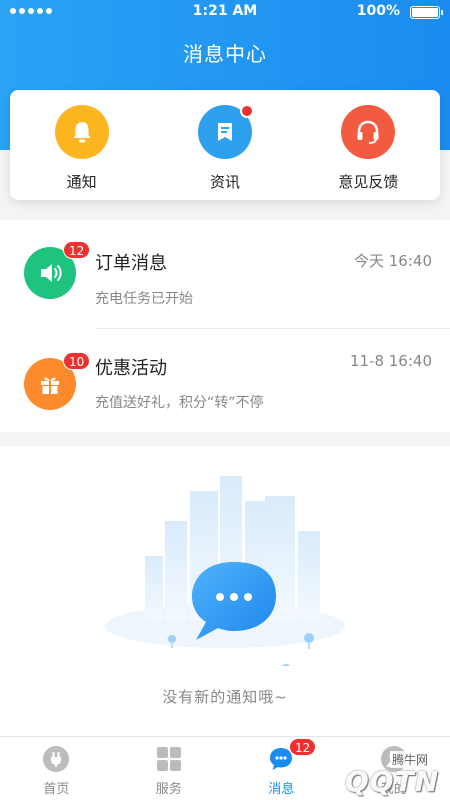  Describe the element at coordinates (224, 182) in the screenshot. I see `quick-action-label: 资讯` at that location.